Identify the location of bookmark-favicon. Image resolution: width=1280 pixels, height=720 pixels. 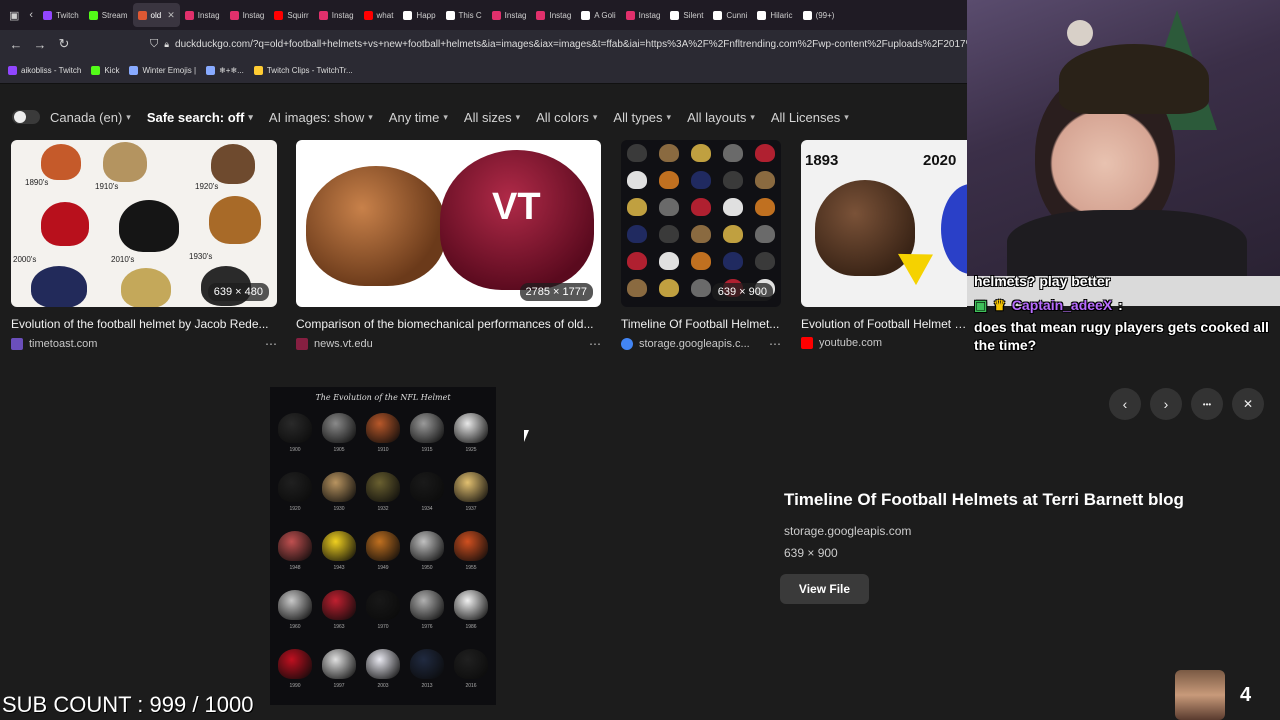
(12, 70).